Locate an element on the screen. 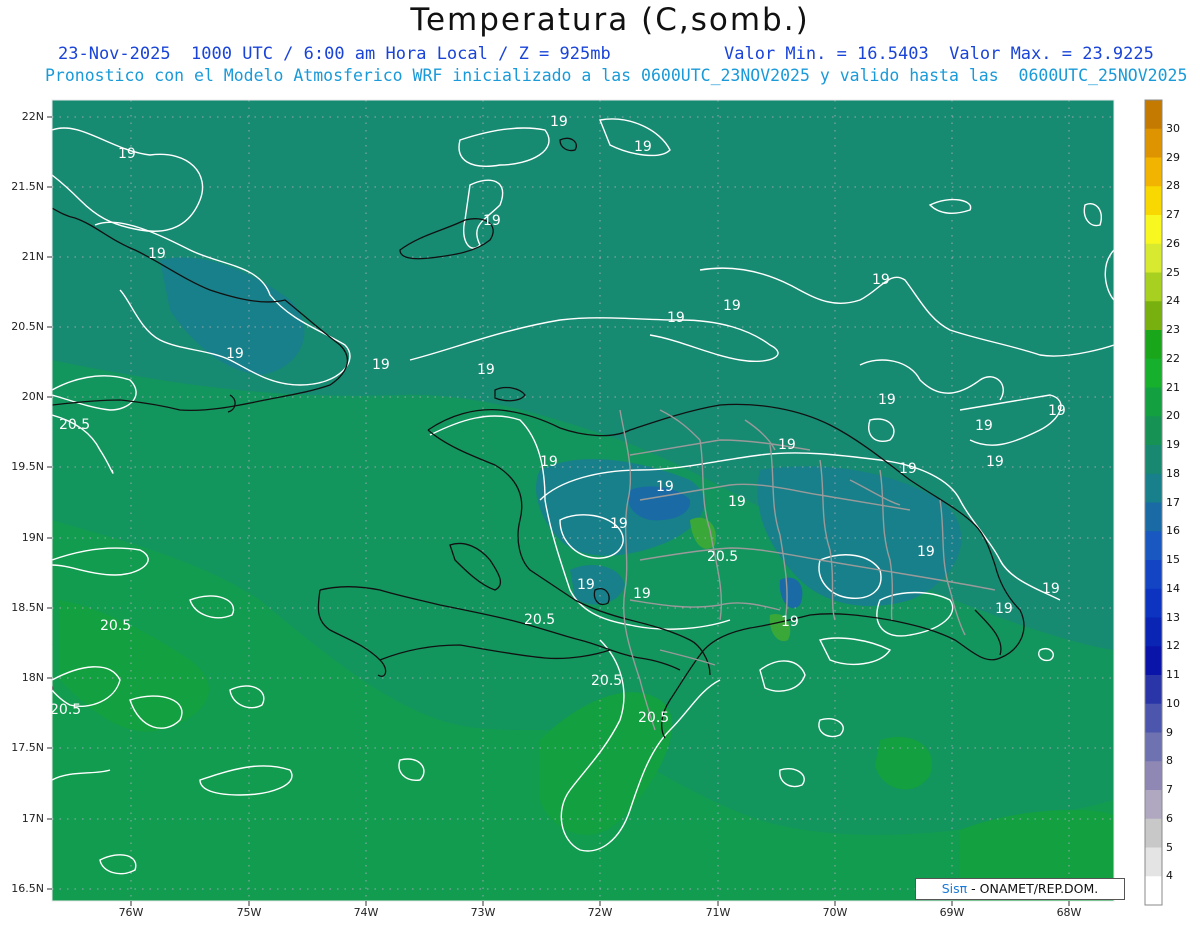  colorbar-label: 17 is located at coordinates (1173, 502).